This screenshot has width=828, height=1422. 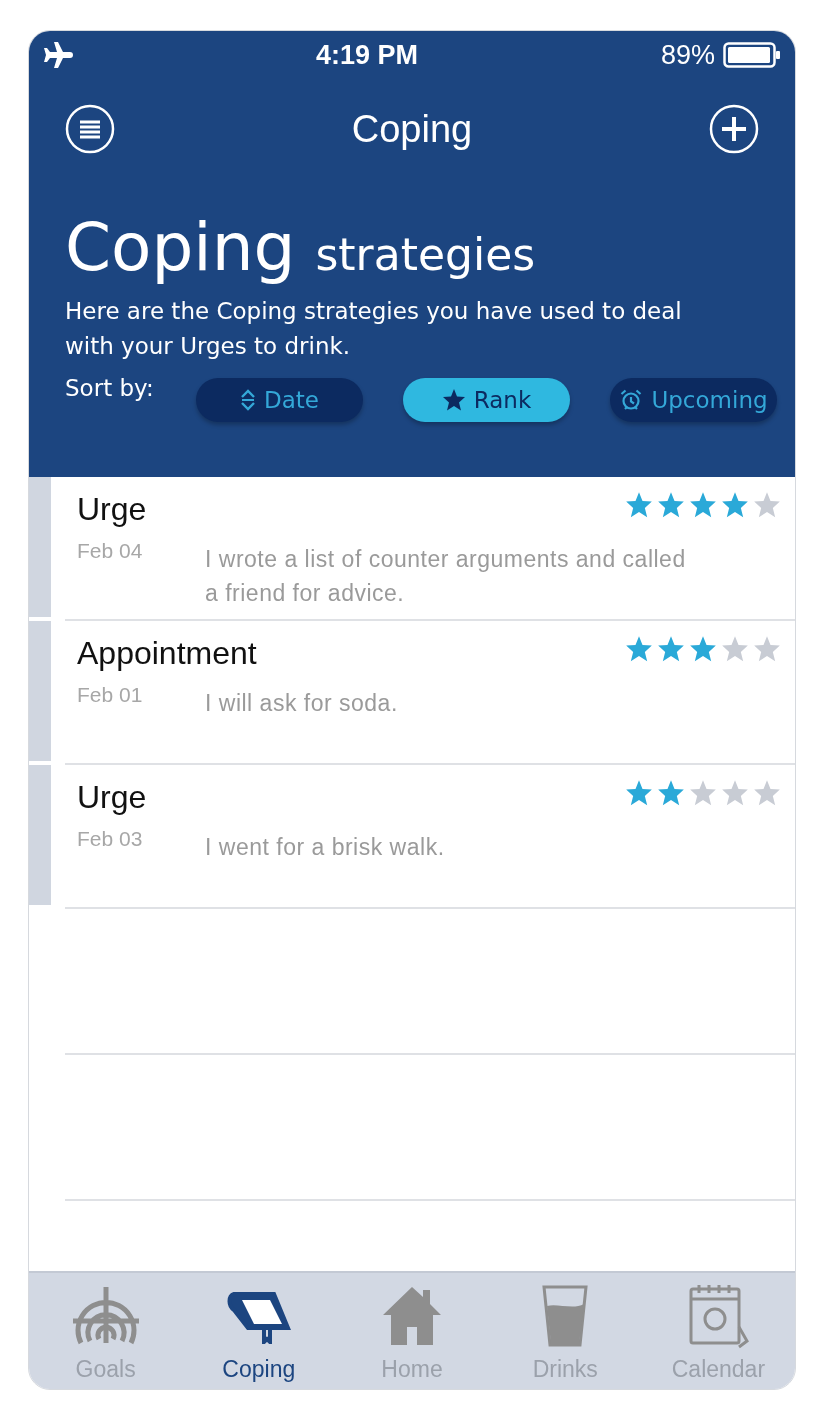 What do you see at coordinates (279, 400) in the screenshot?
I see `sort-option: Date` at bounding box center [279, 400].